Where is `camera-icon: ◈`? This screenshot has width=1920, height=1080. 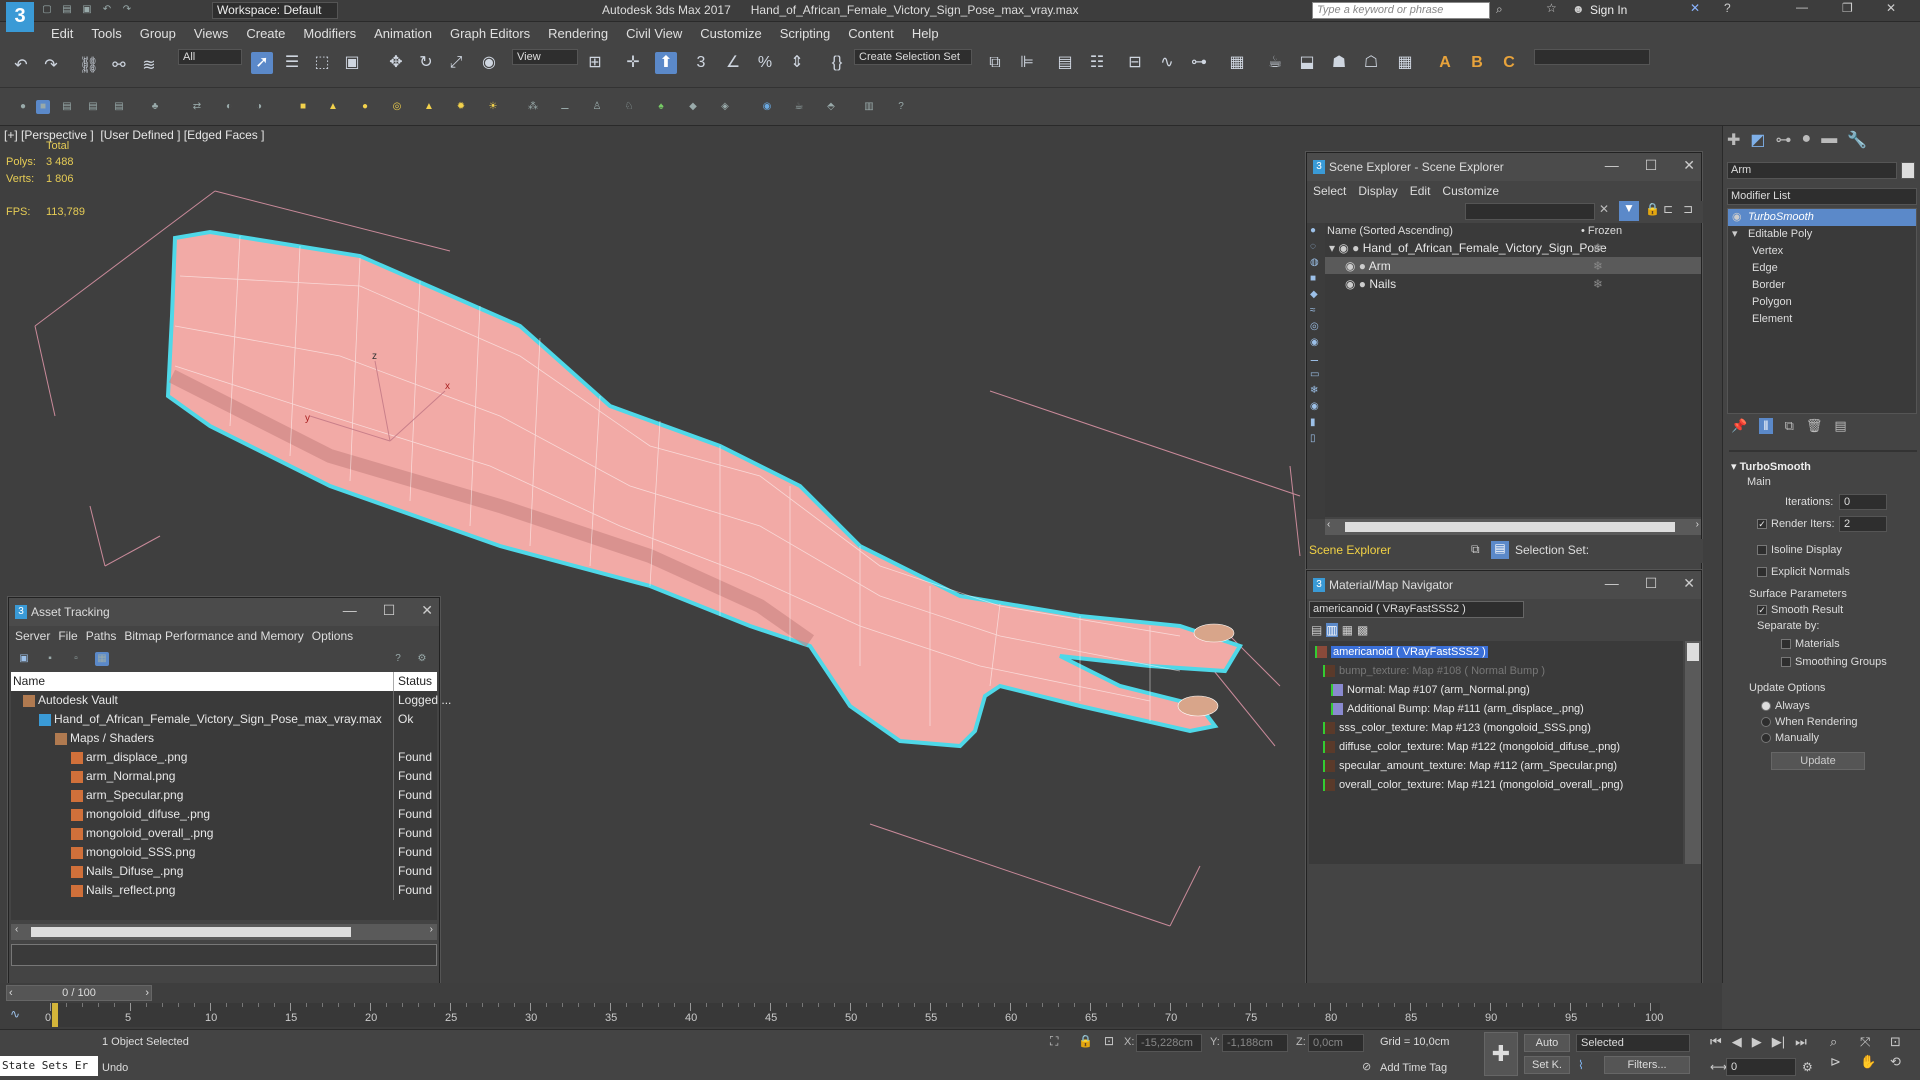 camera-icon: ◈ is located at coordinates (725, 107).